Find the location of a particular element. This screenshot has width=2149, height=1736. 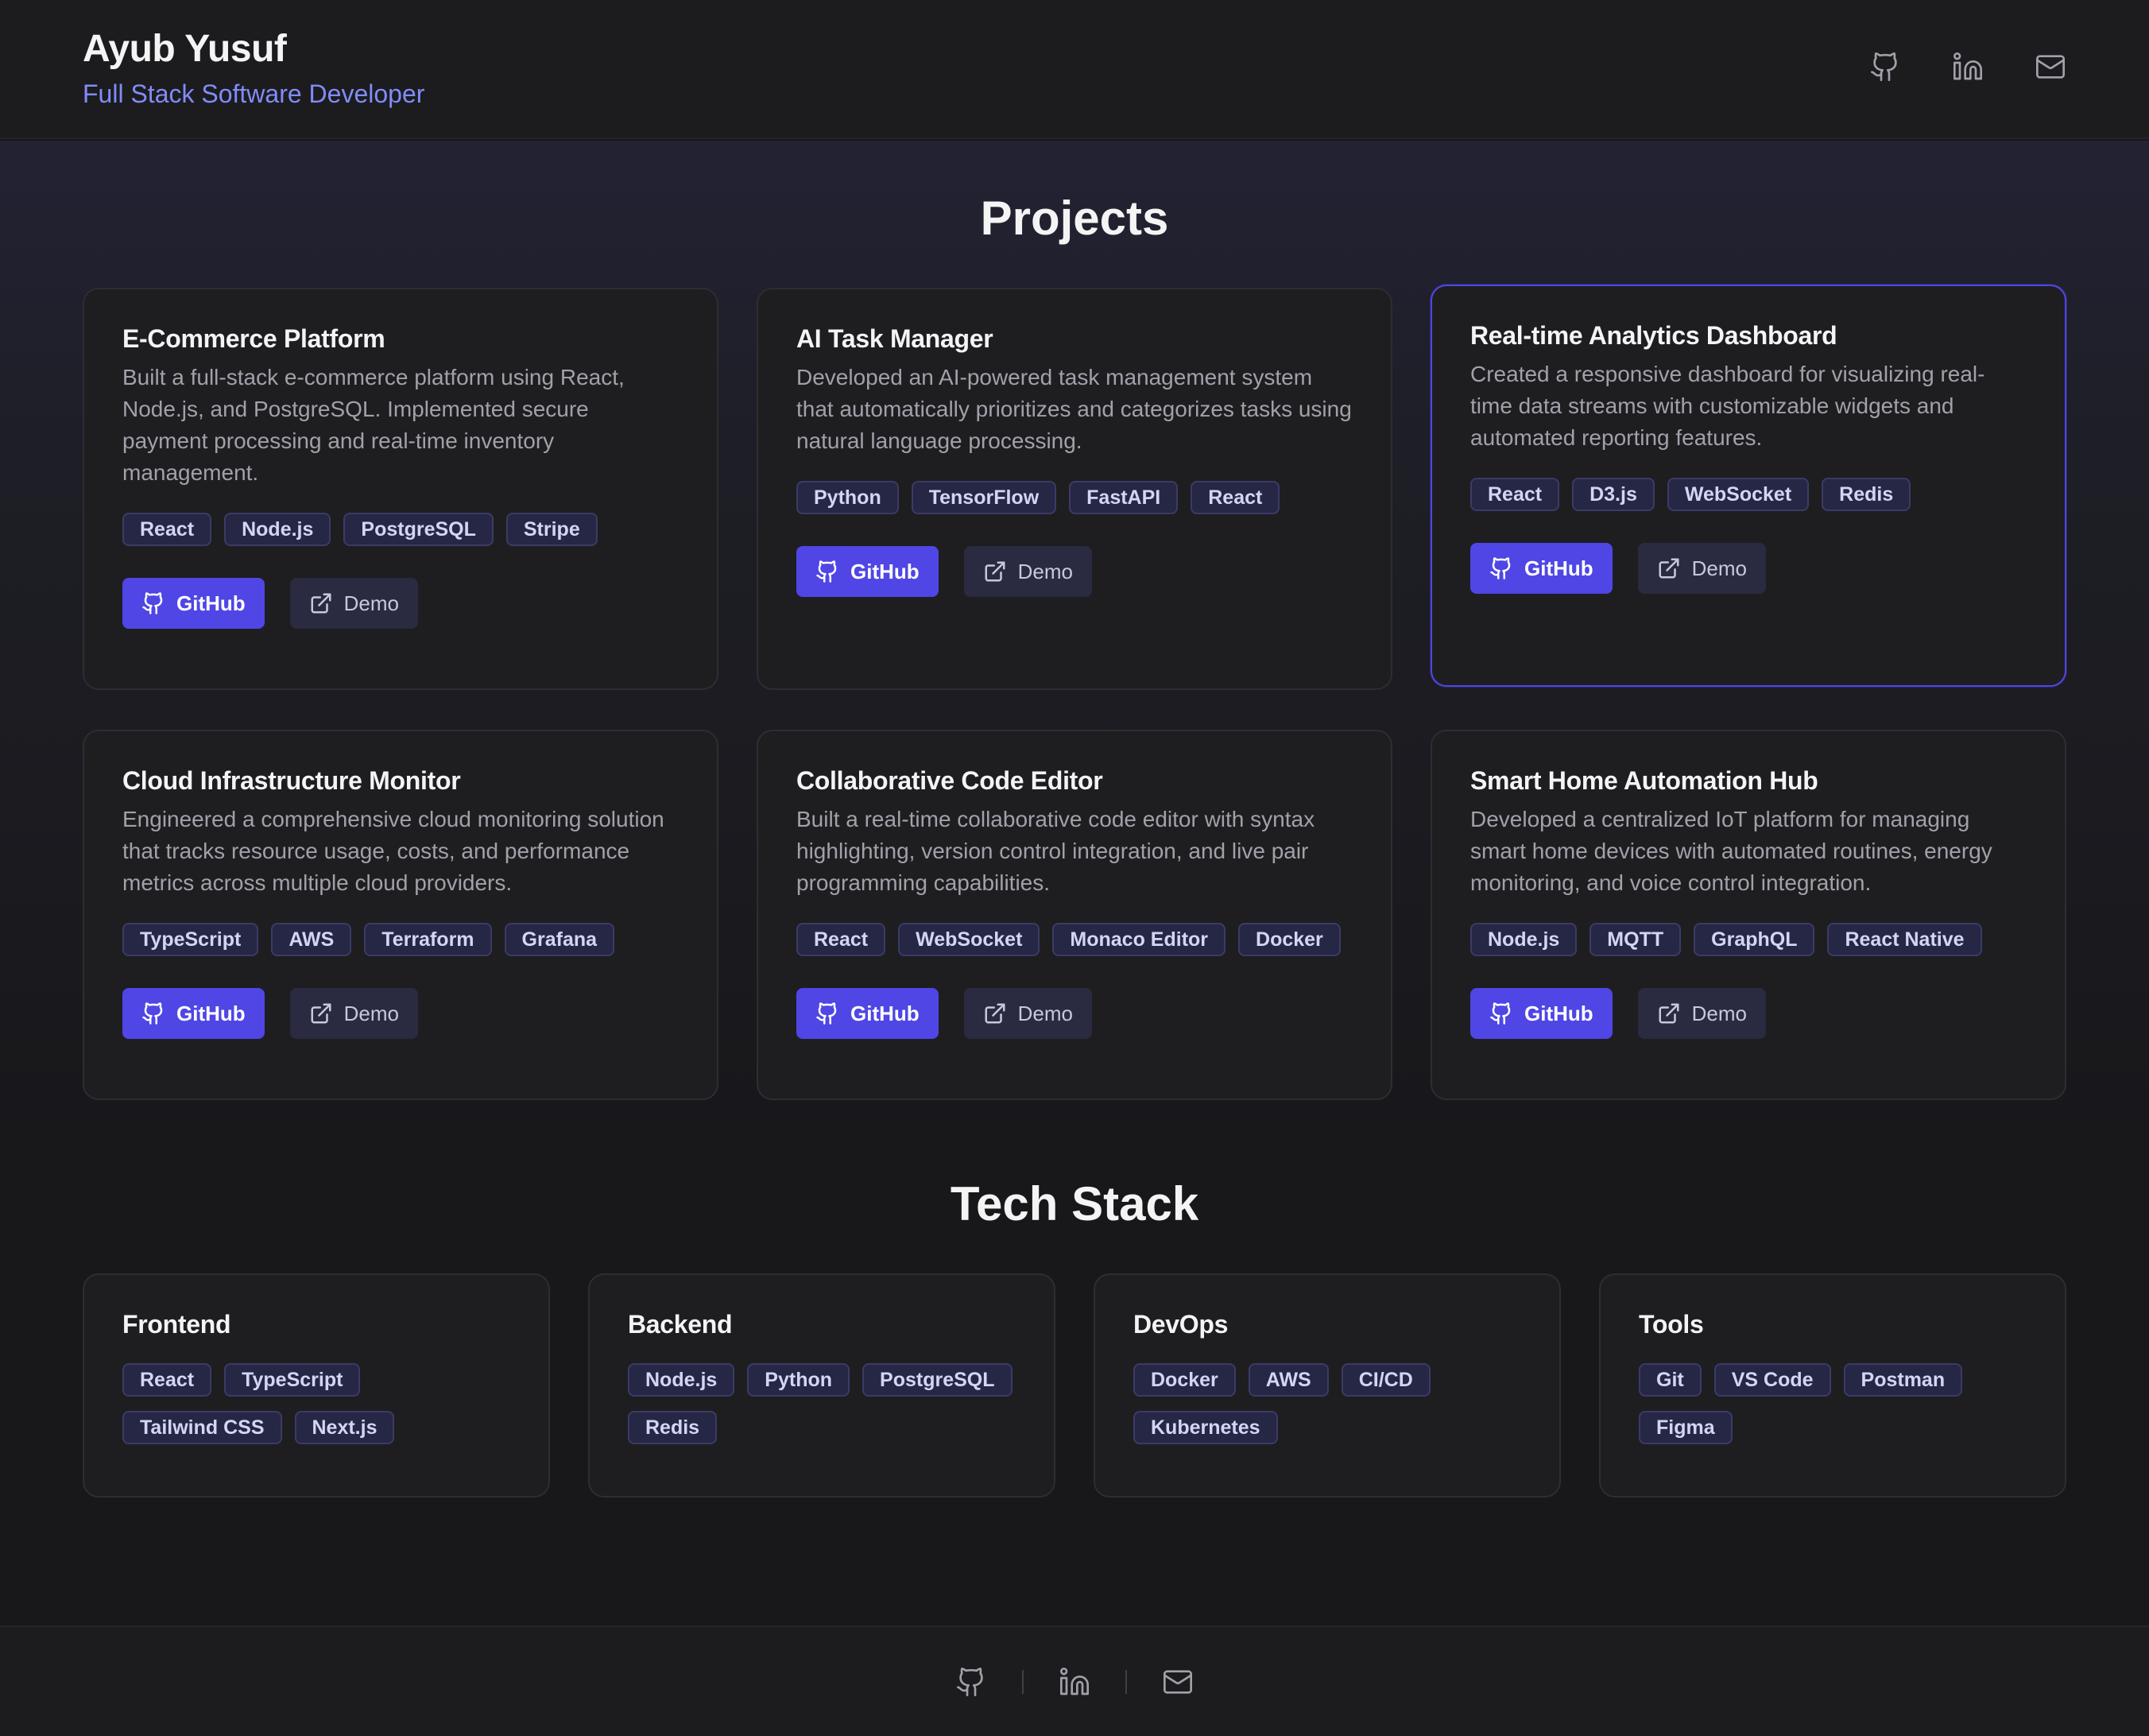

tech-stack-card: Tools Git VS Code Postman Figma is located at coordinates (1832, 1385).